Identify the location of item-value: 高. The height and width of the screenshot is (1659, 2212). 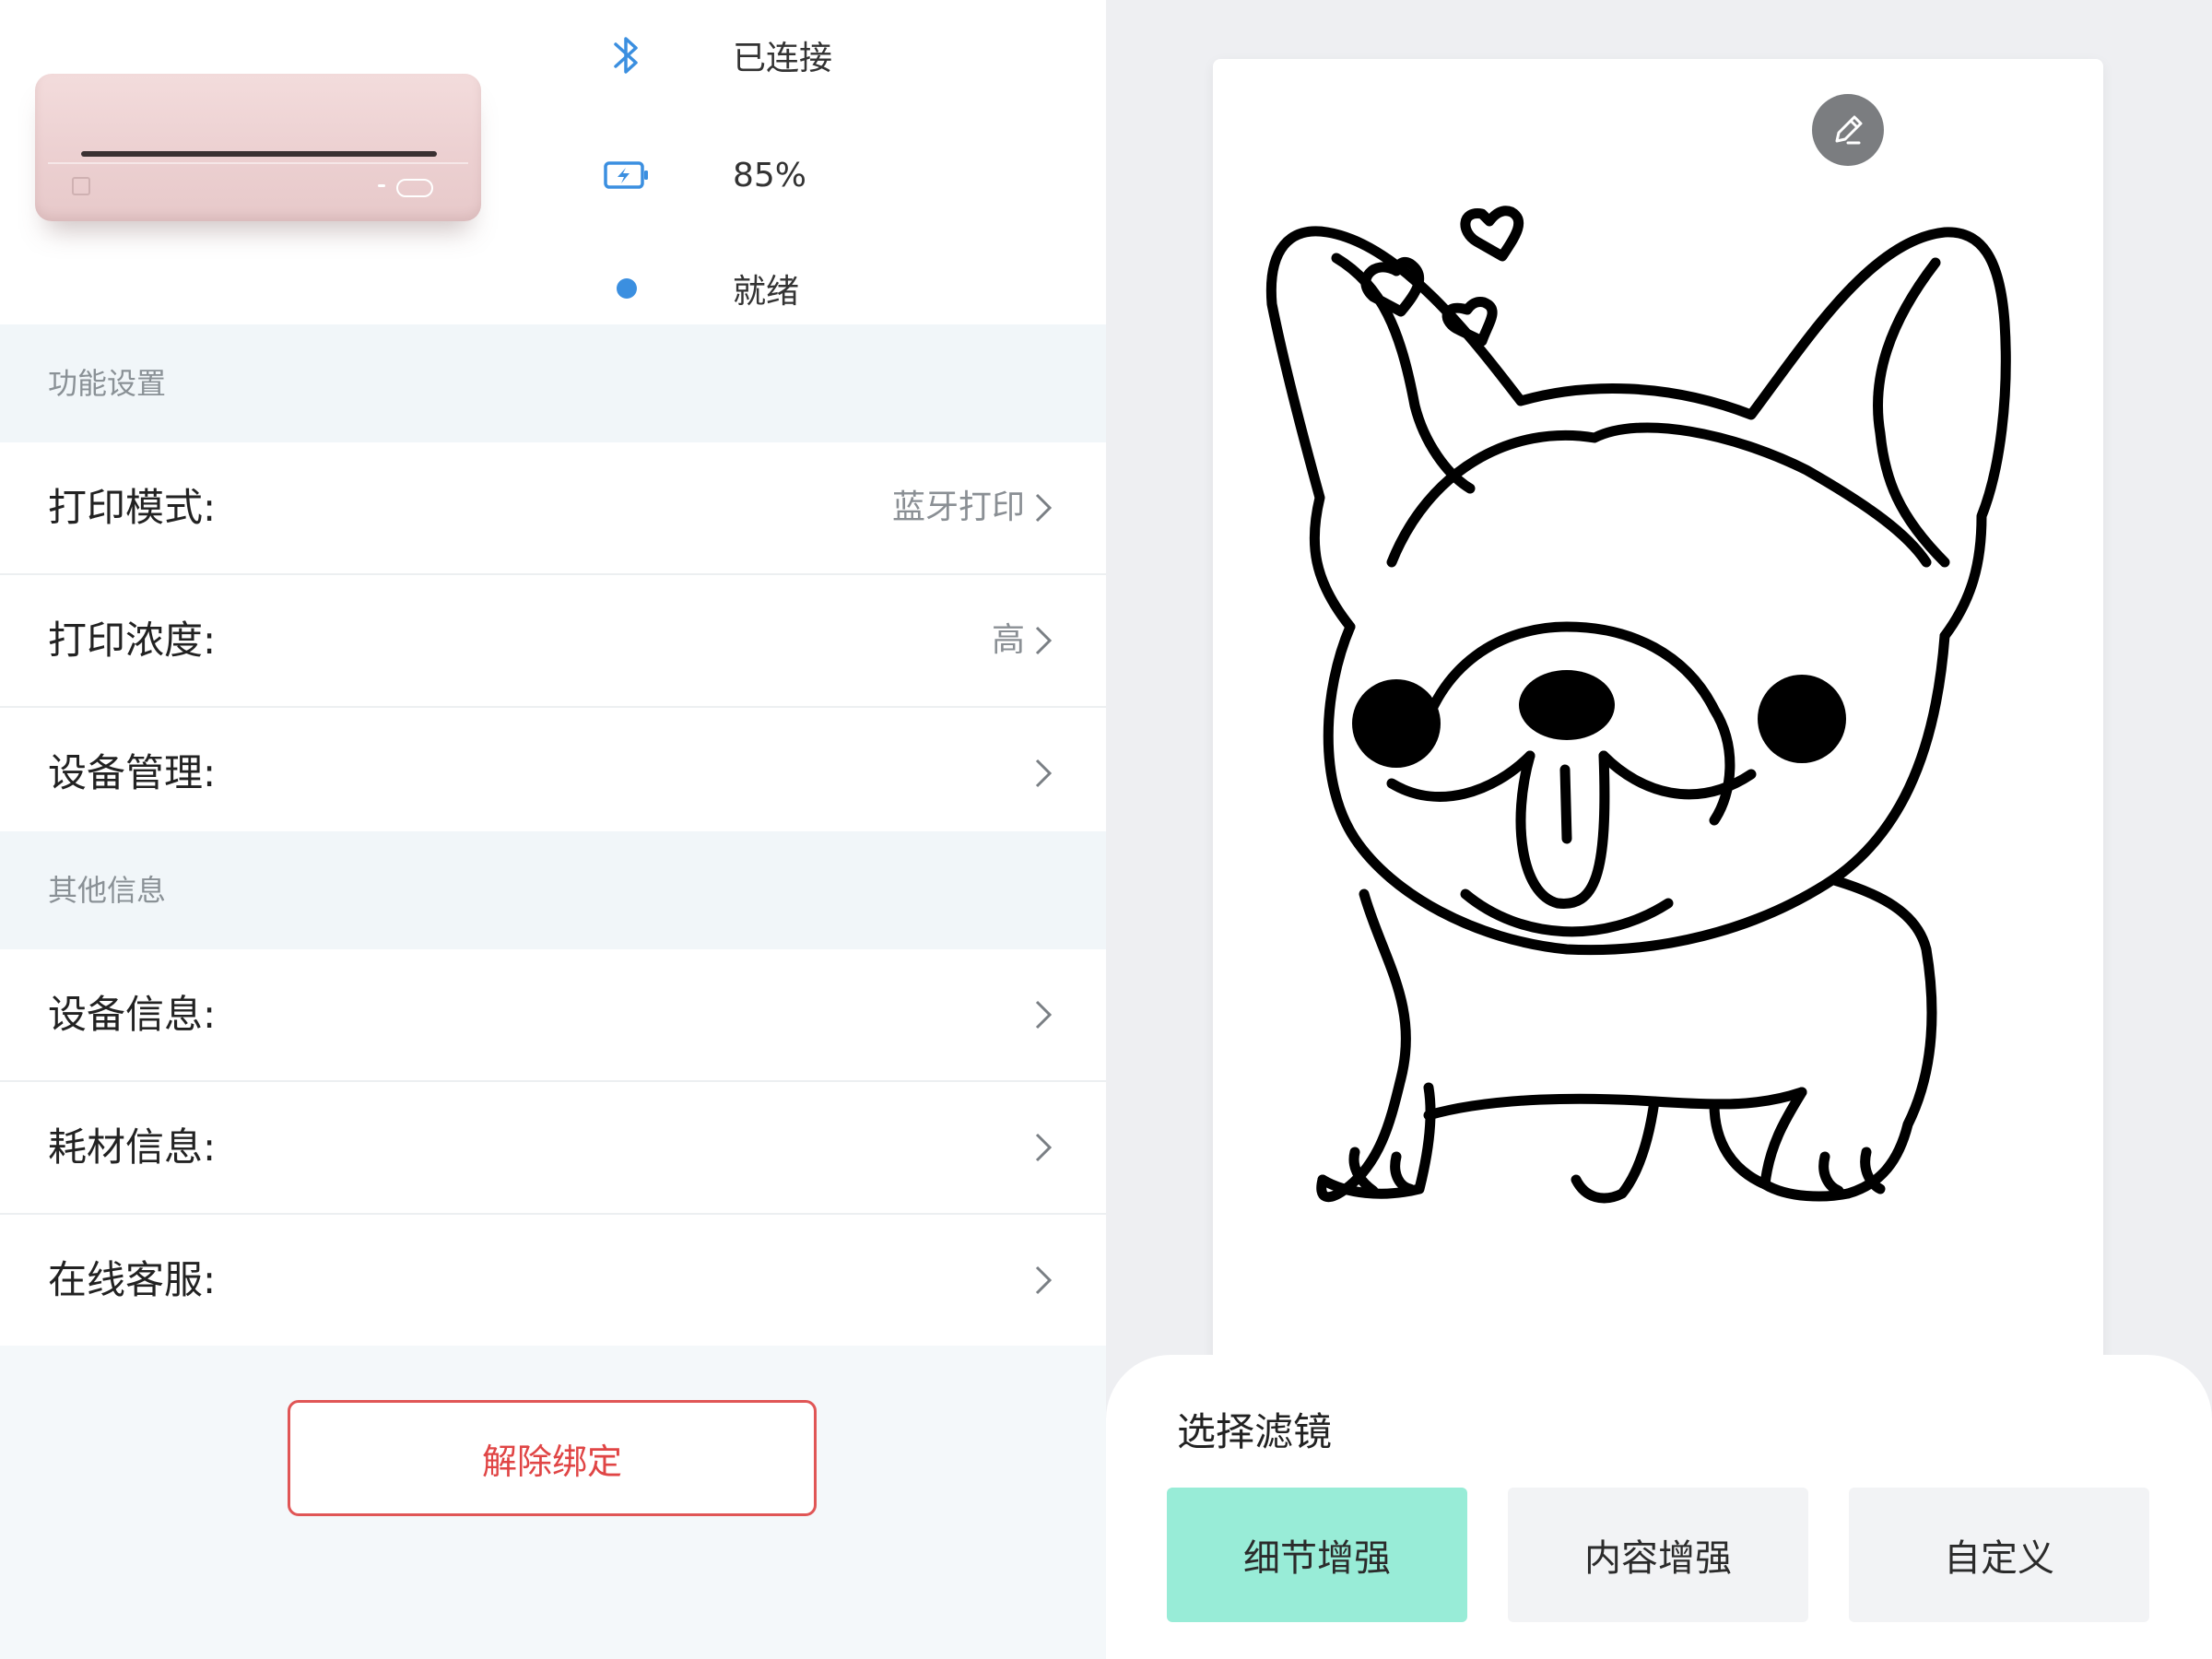
(1008, 640).